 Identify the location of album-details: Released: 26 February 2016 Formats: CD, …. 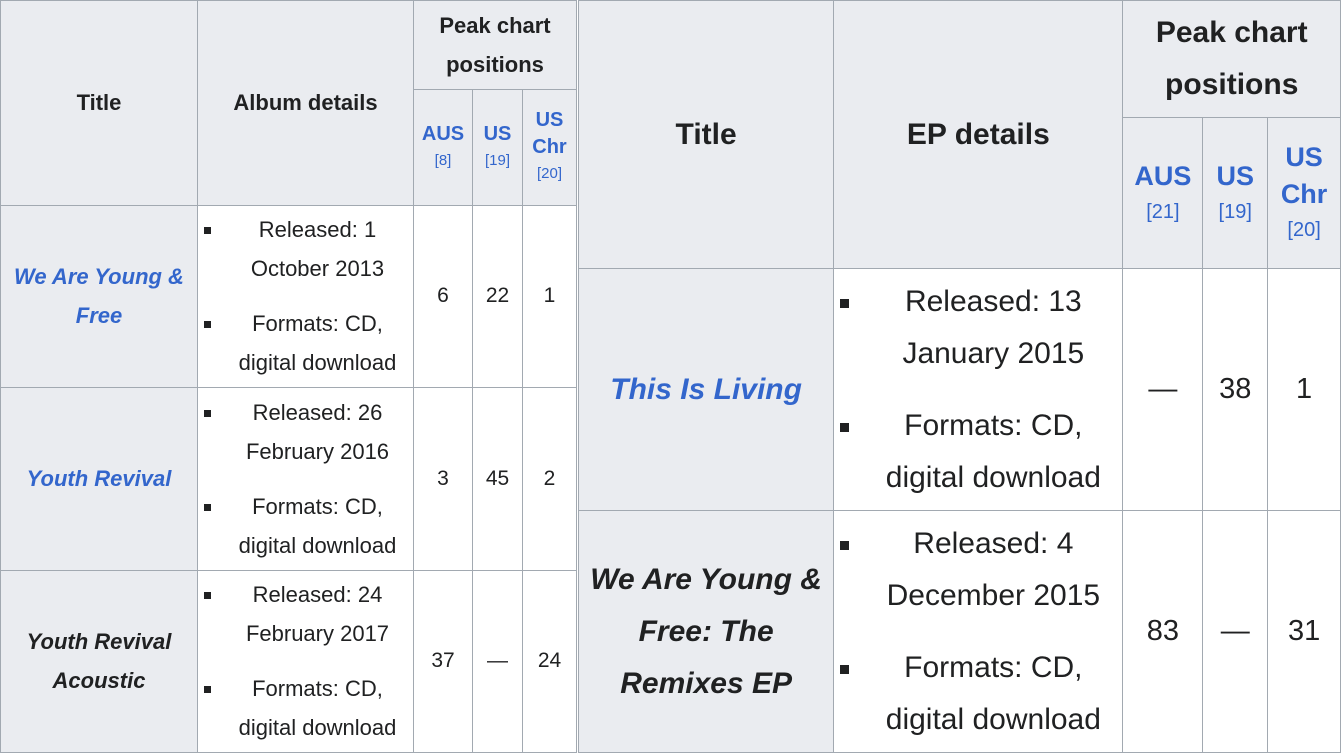
(305, 479).